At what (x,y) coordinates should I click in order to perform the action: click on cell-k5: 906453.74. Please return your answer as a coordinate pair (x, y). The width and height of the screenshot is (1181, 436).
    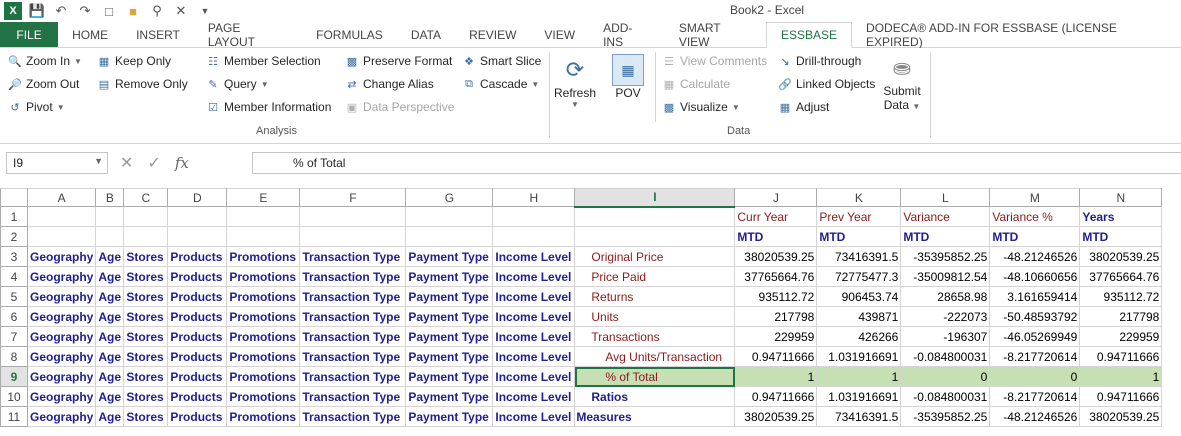
    Looking at the image, I should click on (859, 296).